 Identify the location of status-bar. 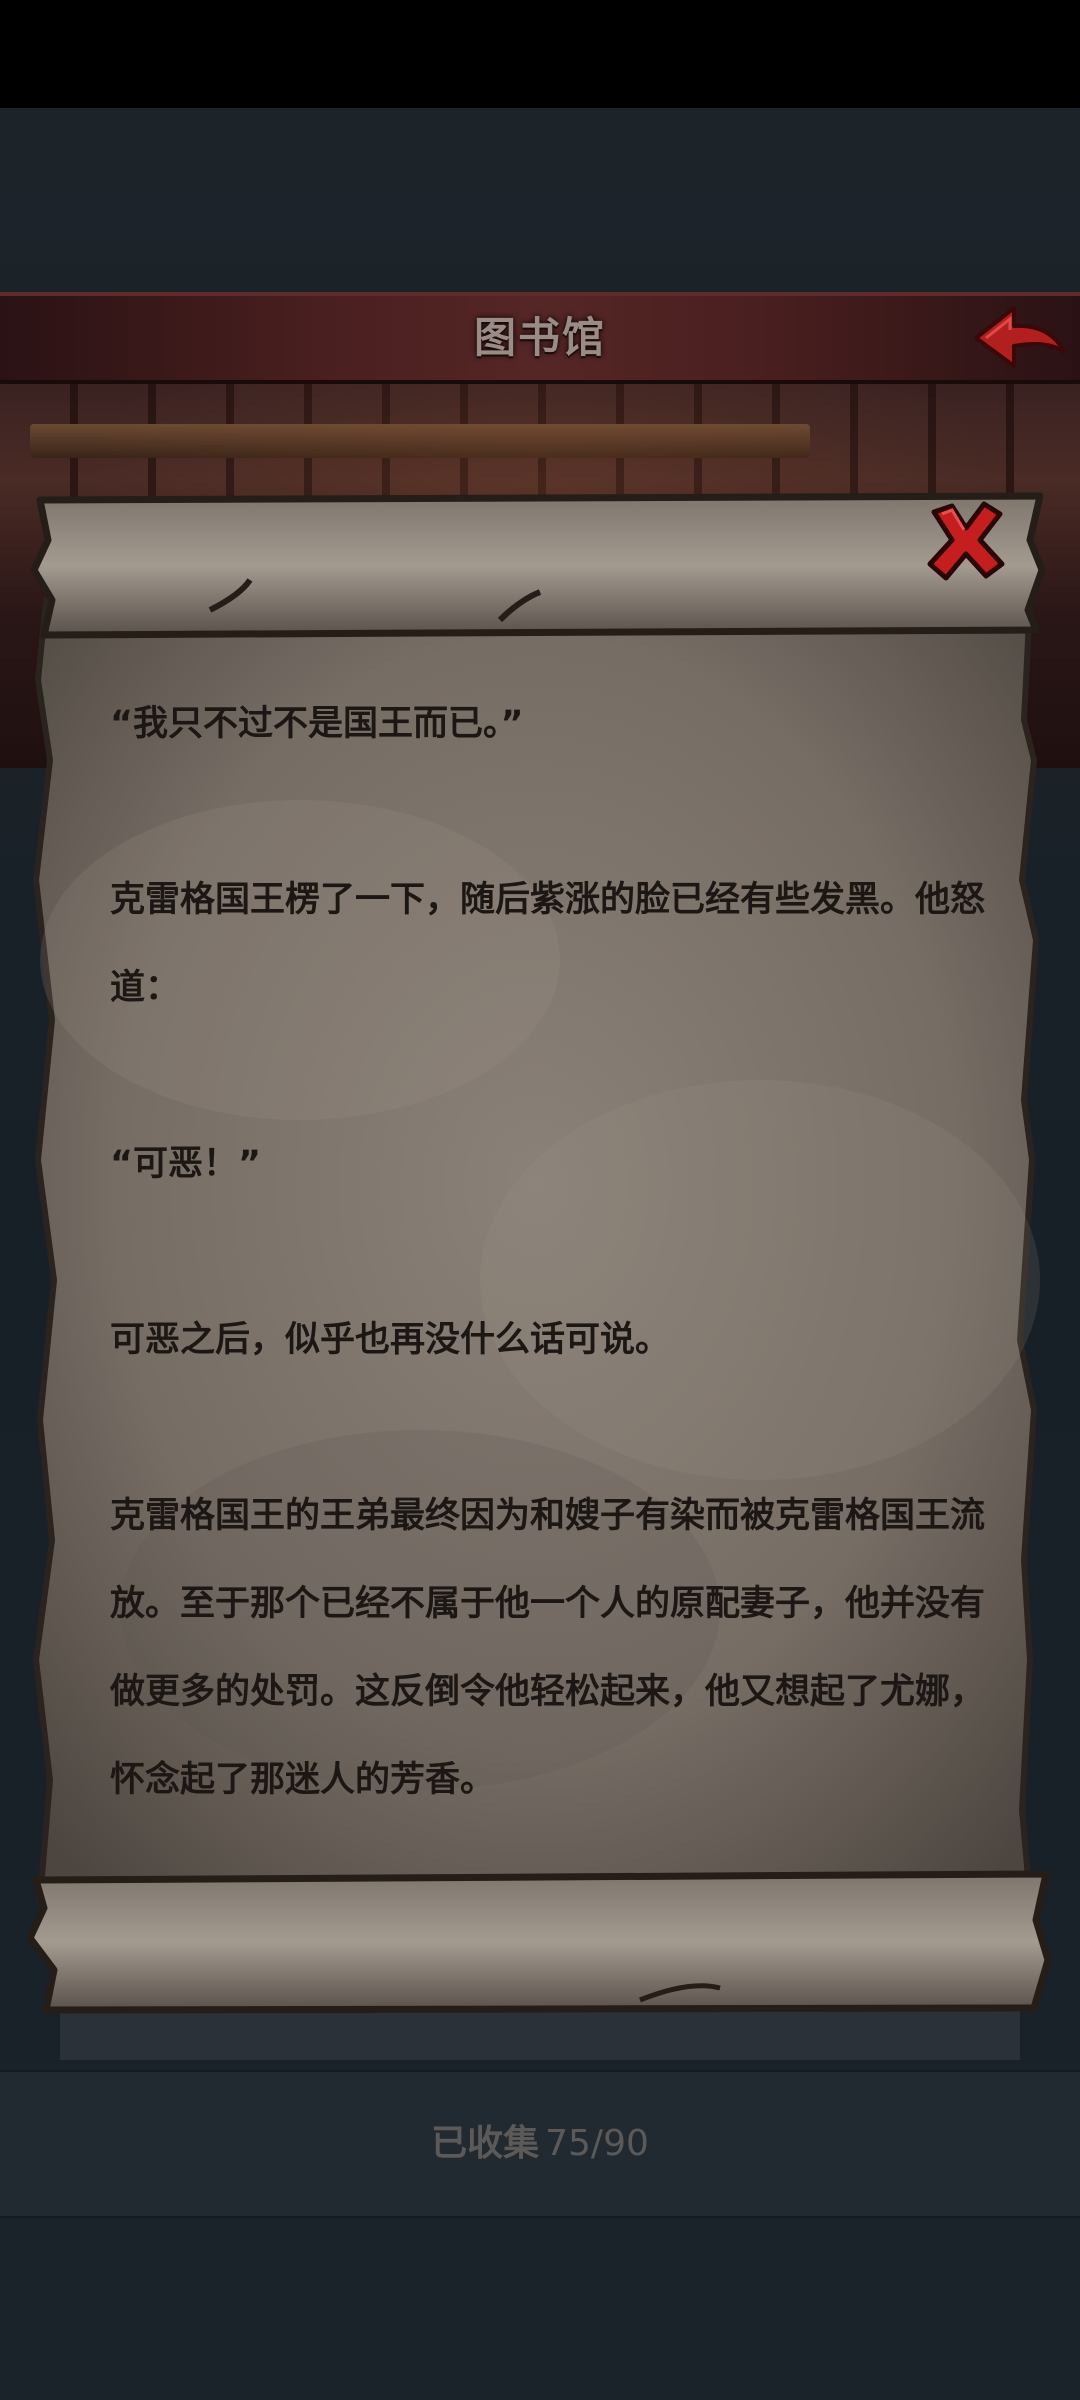
(540, 54).